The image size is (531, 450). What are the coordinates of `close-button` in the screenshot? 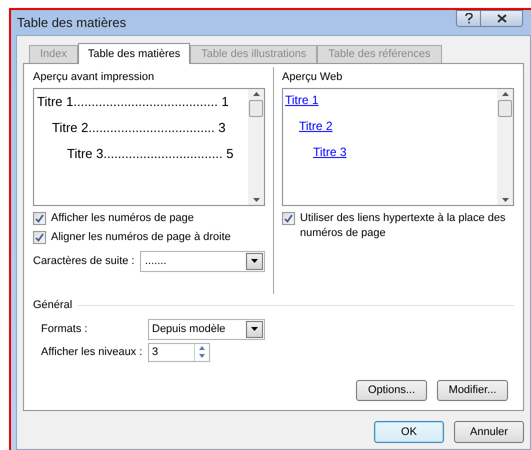 It's located at (502, 18).